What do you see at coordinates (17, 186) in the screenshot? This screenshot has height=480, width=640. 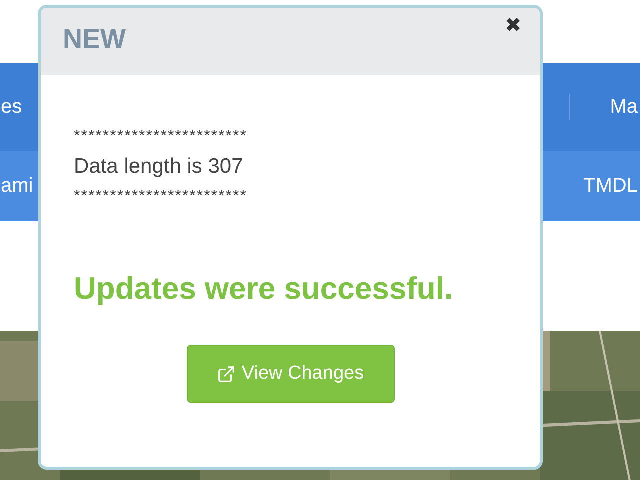 I see `nav-item: ami` at bounding box center [17, 186].